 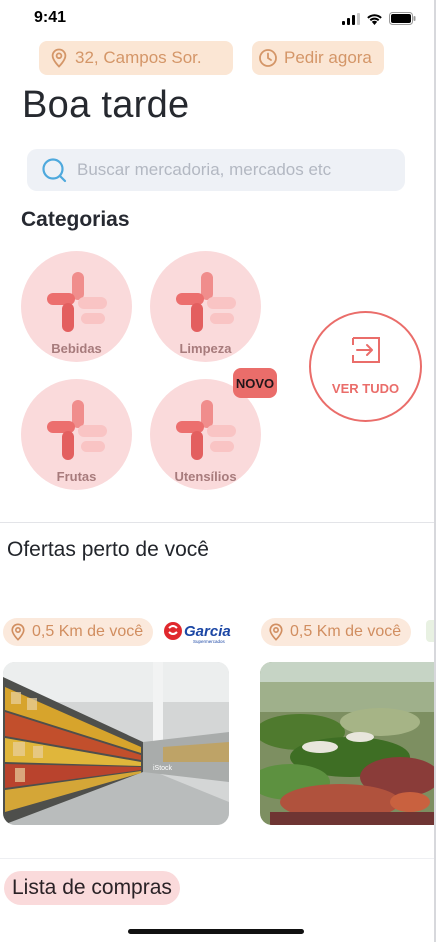 I want to click on store-image-market, so click(x=348, y=743).